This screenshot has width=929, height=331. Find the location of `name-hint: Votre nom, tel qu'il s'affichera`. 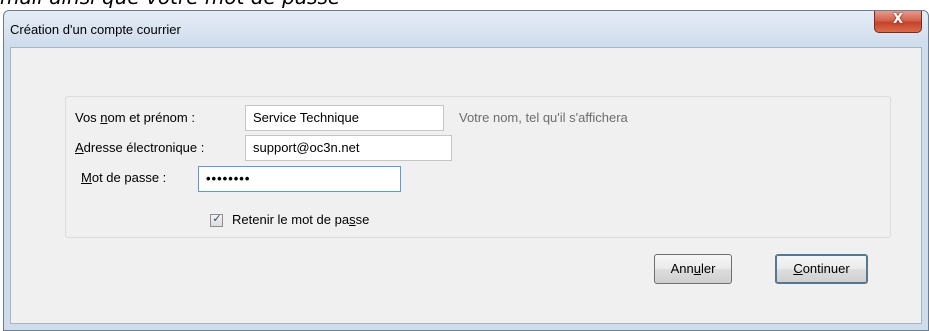

name-hint: Votre nom, tel qu'il s'affichera is located at coordinates (543, 117).